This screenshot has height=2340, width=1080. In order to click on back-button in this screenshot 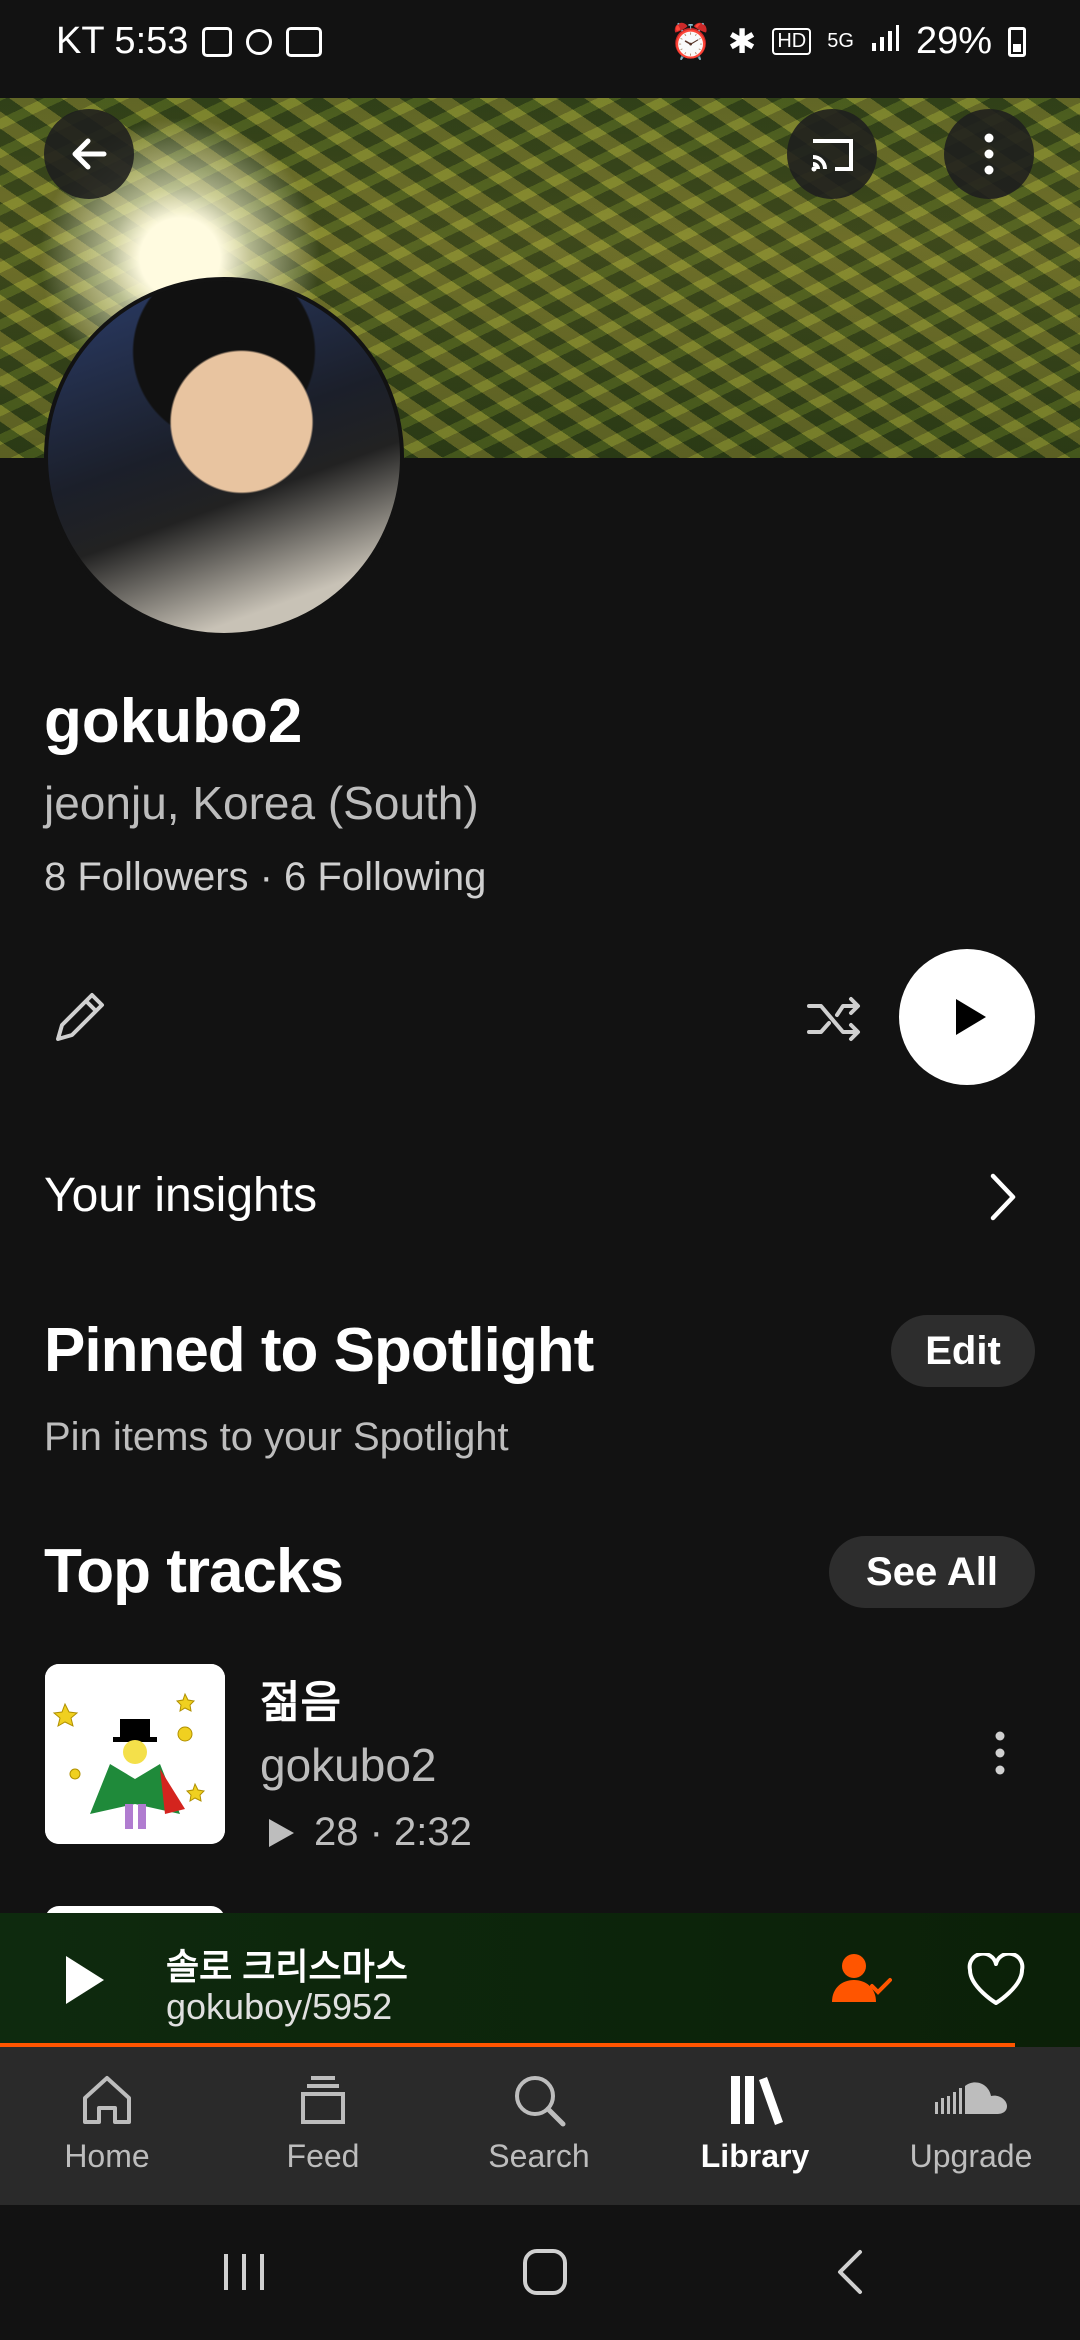, I will do `click(89, 154)`.